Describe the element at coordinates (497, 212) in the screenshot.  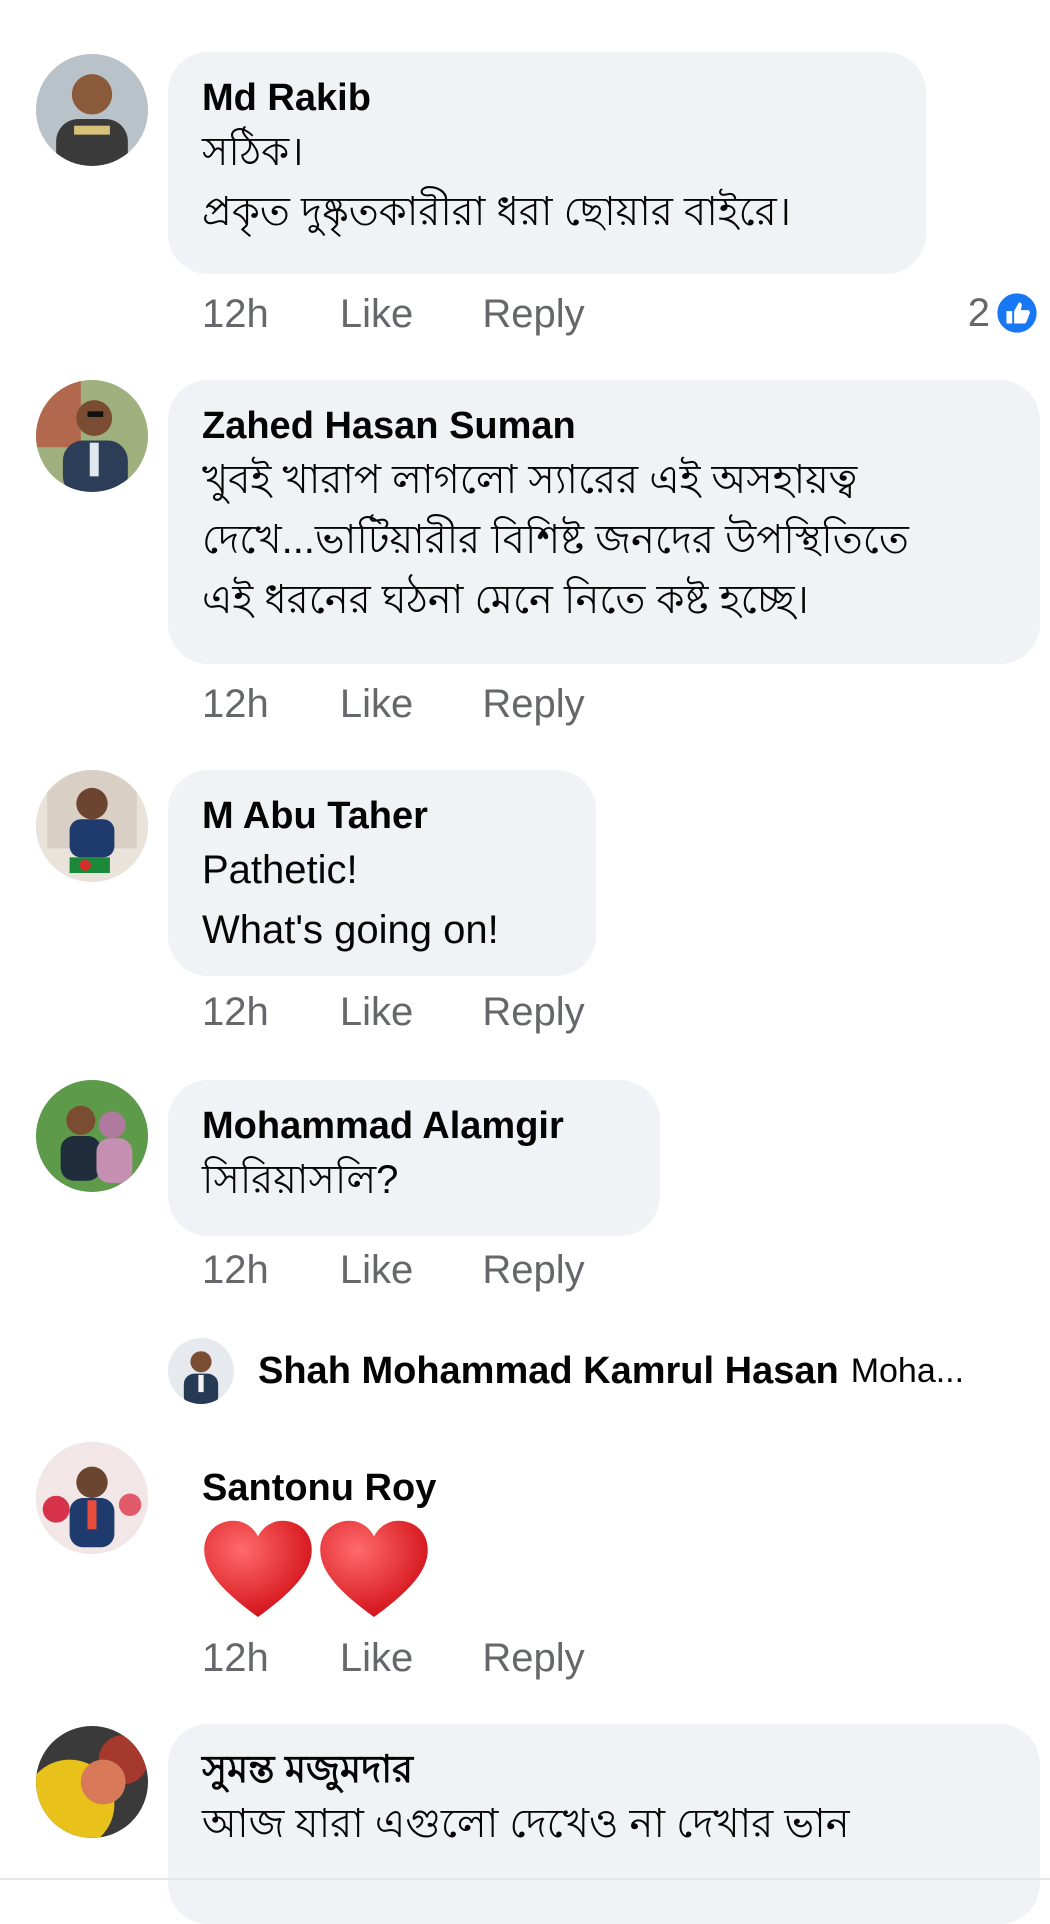
I see `comment-text-line: প্রকৃত দুষ্কৃতকারীরা ধরা ছোয়ার বাইরে।` at that location.